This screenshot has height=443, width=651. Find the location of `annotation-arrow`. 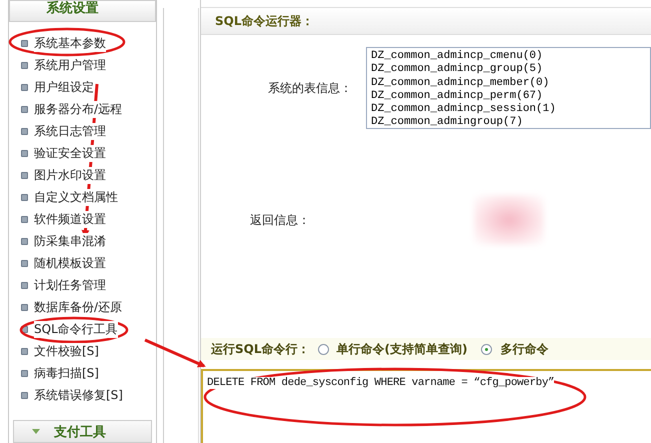

annotation-arrow is located at coordinates (175, 353).